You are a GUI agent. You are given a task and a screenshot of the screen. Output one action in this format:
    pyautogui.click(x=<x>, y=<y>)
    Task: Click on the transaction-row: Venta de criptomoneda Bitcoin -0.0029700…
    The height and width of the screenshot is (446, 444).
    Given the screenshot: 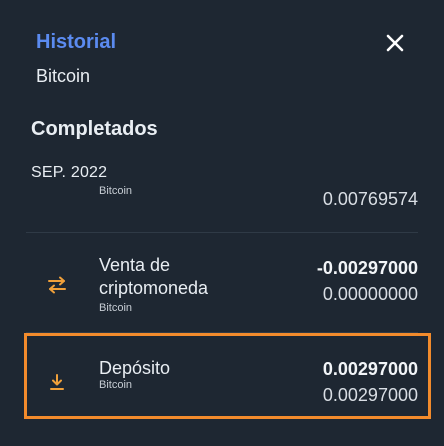 What is the action you would take?
    pyautogui.click(x=222, y=285)
    